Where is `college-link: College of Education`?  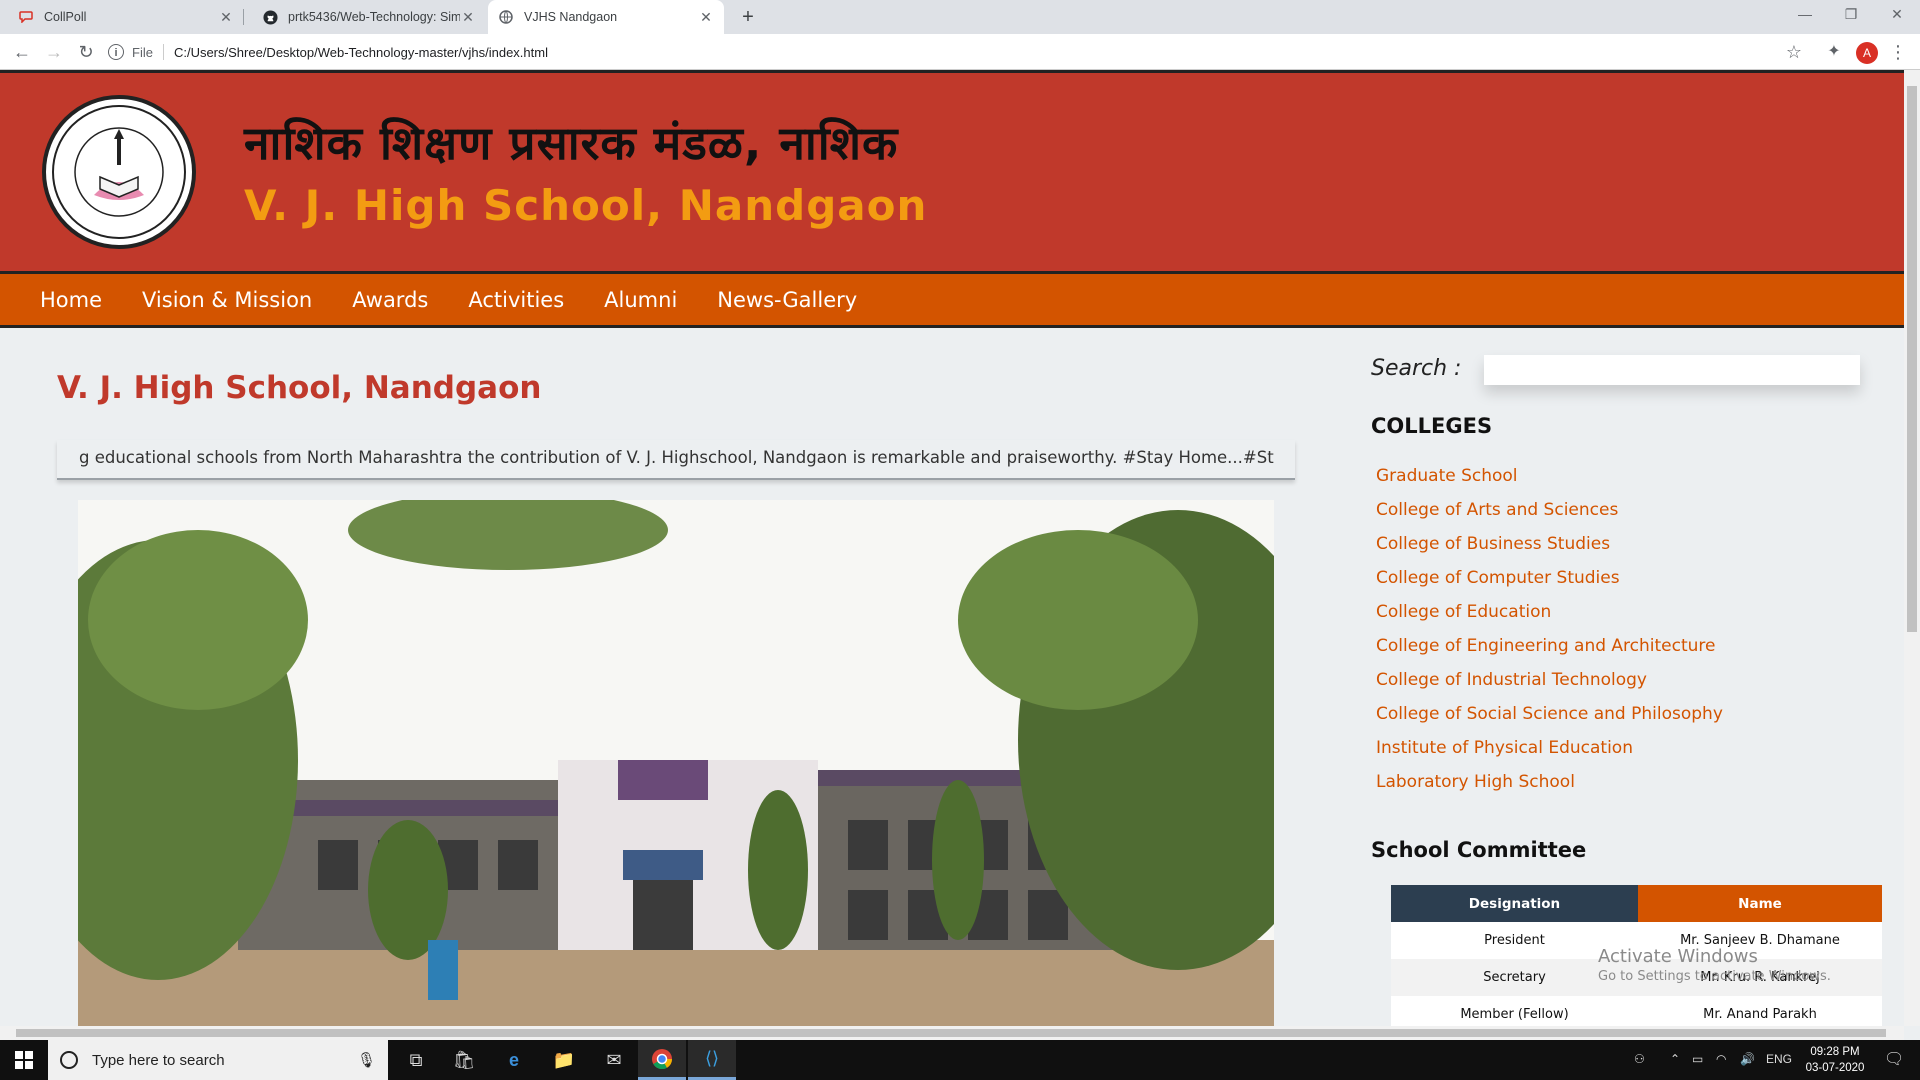 college-link: College of Education is located at coordinates (1549, 619).